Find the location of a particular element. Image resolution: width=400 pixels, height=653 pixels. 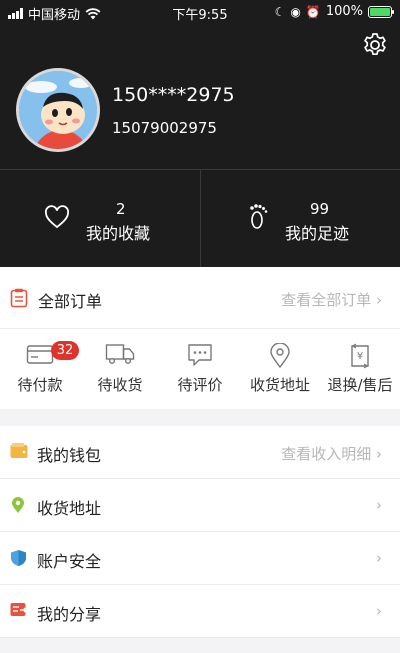

view-income-link: 查看收入明细 › is located at coordinates (331, 453).